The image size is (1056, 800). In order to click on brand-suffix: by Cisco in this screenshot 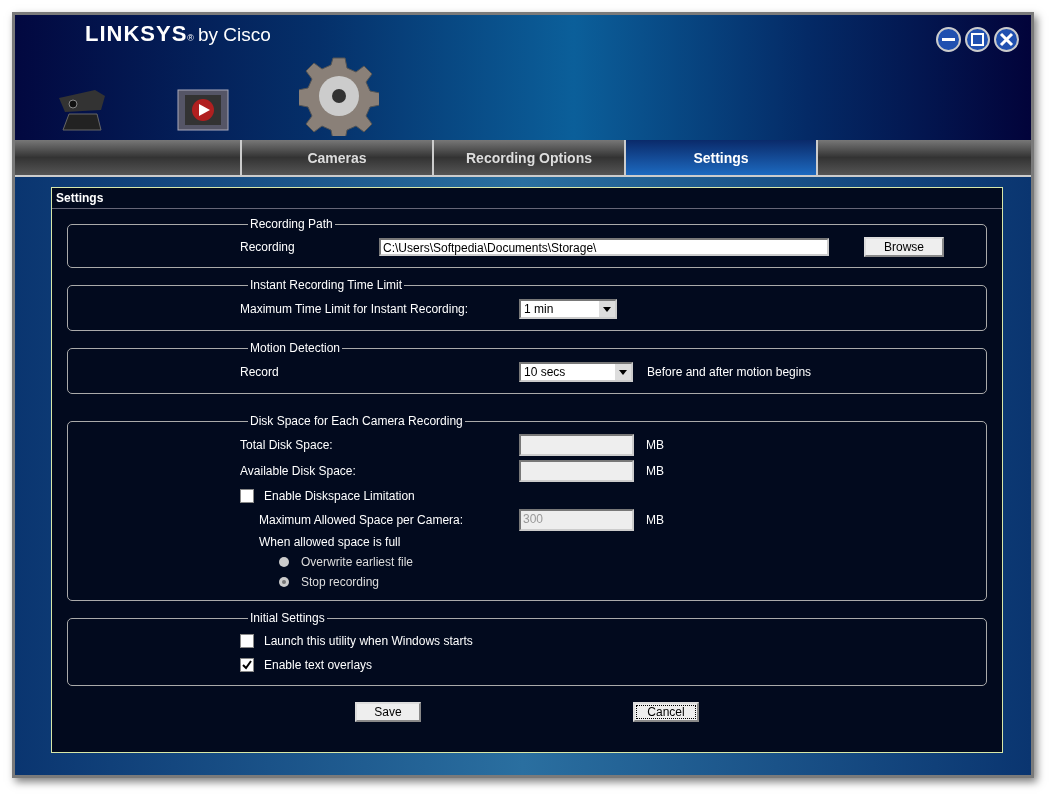, I will do `click(234, 35)`.